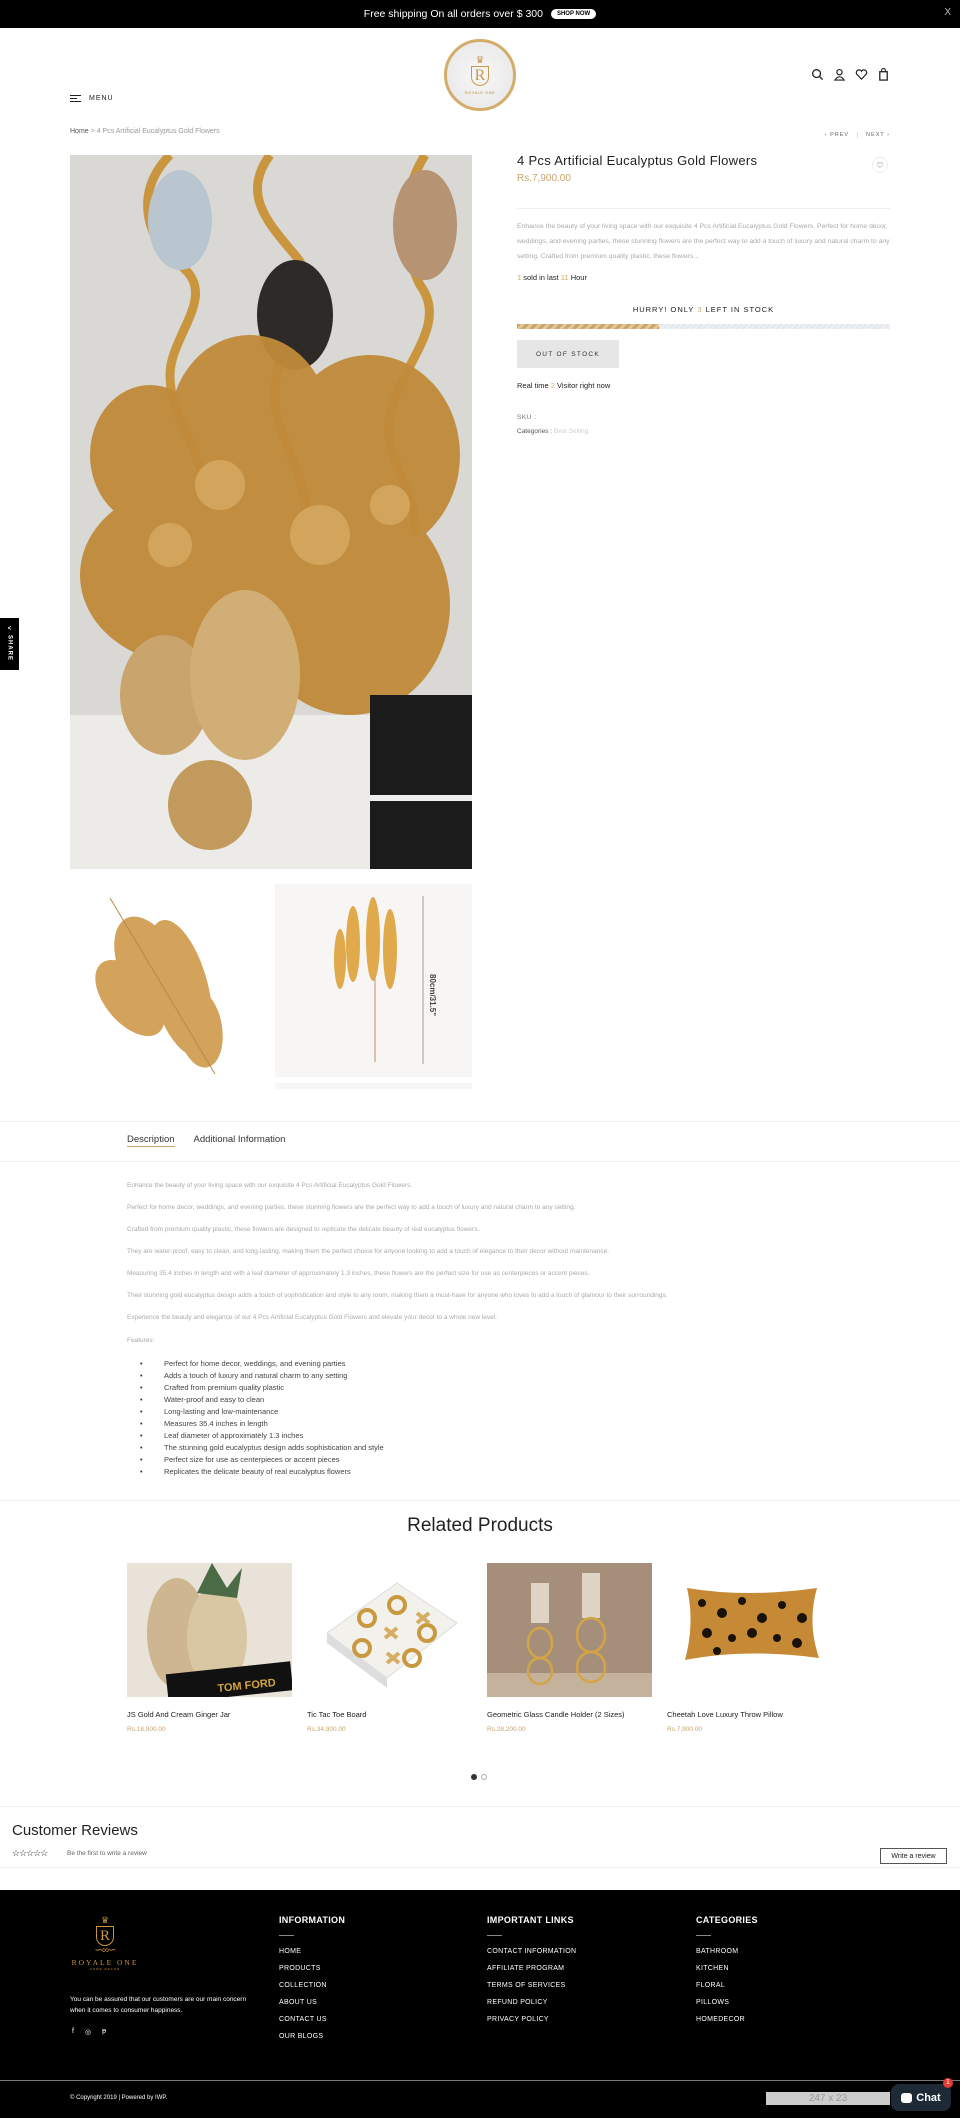 The image size is (960, 2118). Describe the element at coordinates (326, 1729) in the screenshot. I see `product-price: Rs.34,900.00` at that location.